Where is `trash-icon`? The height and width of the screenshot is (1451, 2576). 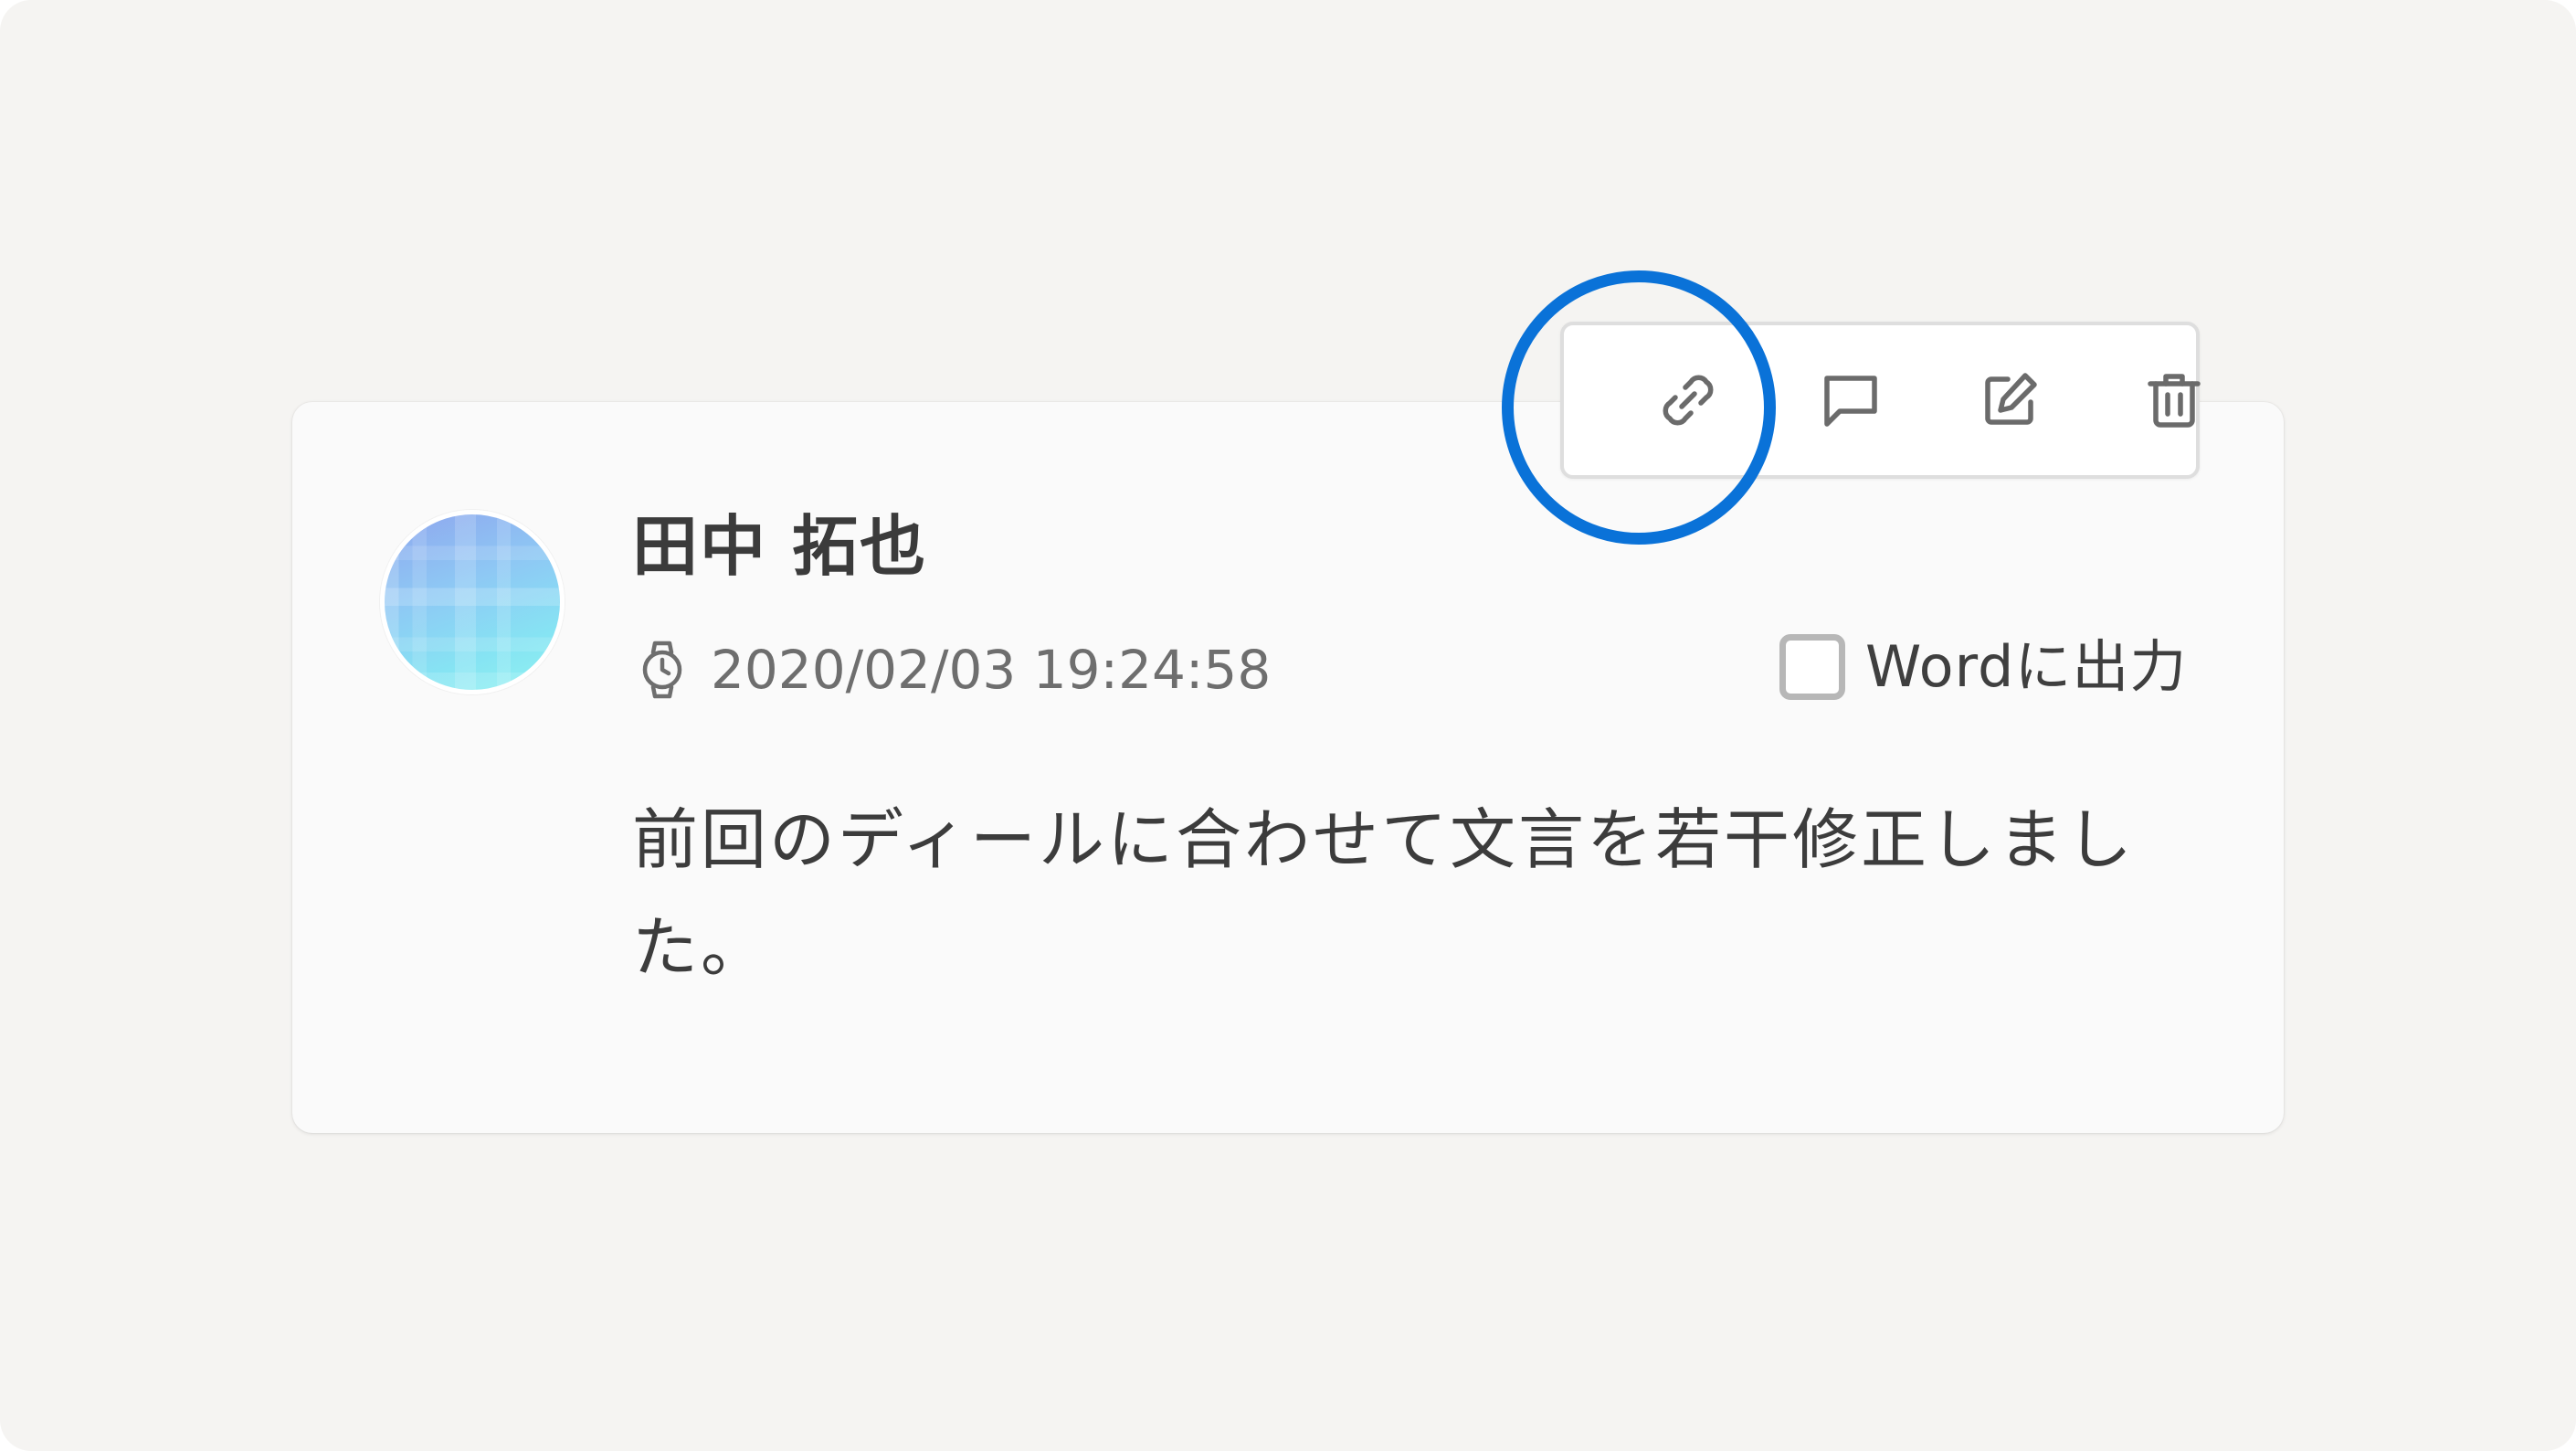 trash-icon is located at coordinates (2174, 401).